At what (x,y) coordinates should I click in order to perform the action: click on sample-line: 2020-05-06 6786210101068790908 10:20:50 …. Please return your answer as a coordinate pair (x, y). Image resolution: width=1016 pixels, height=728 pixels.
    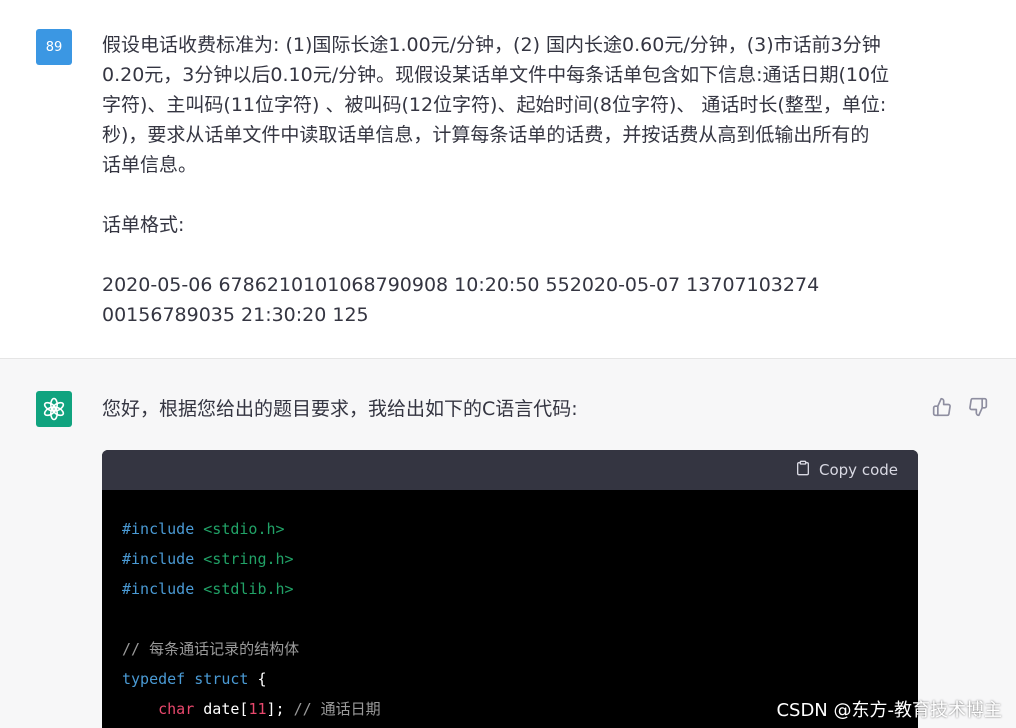
    Looking at the image, I should click on (461, 285).